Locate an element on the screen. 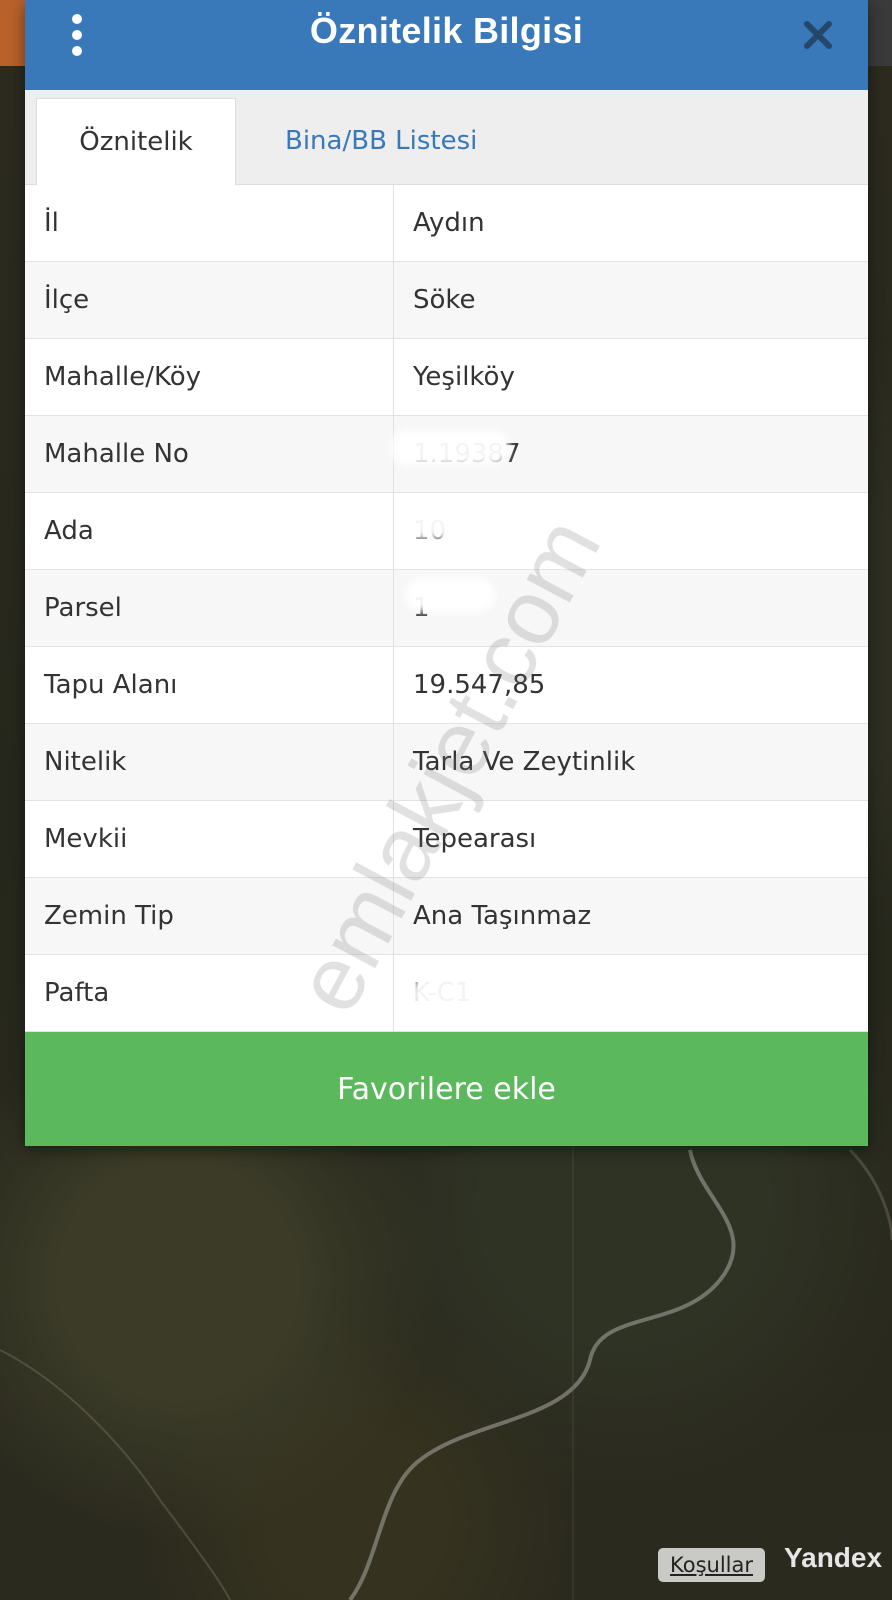  row-key: Mahalle No is located at coordinates (116, 454).